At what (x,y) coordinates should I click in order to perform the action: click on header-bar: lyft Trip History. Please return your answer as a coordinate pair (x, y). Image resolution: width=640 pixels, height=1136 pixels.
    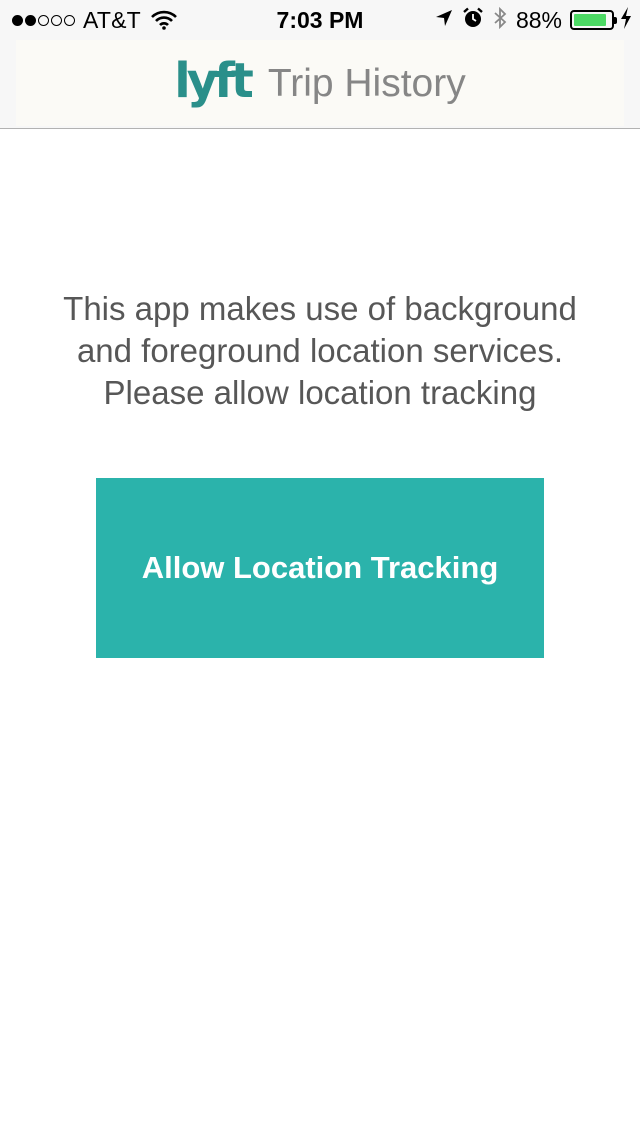
    Looking at the image, I should click on (320, 84).